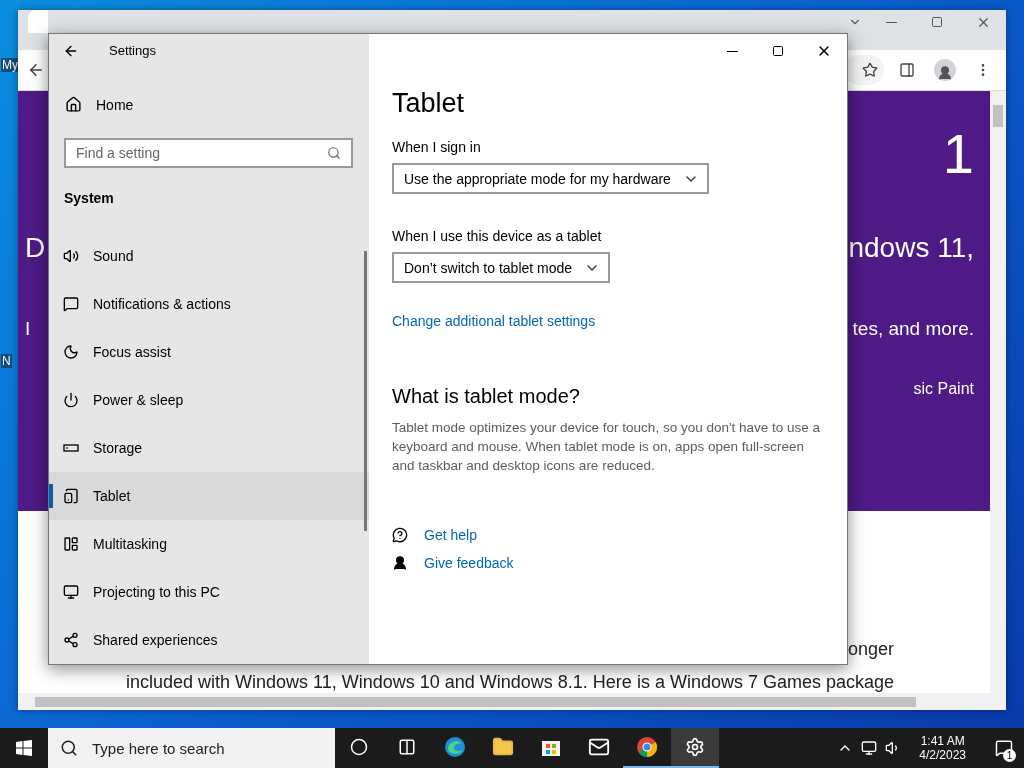 This screenshot has width=1024, height=768. I want to click on nav-item: Projecting to this PC, so click(209, 592).